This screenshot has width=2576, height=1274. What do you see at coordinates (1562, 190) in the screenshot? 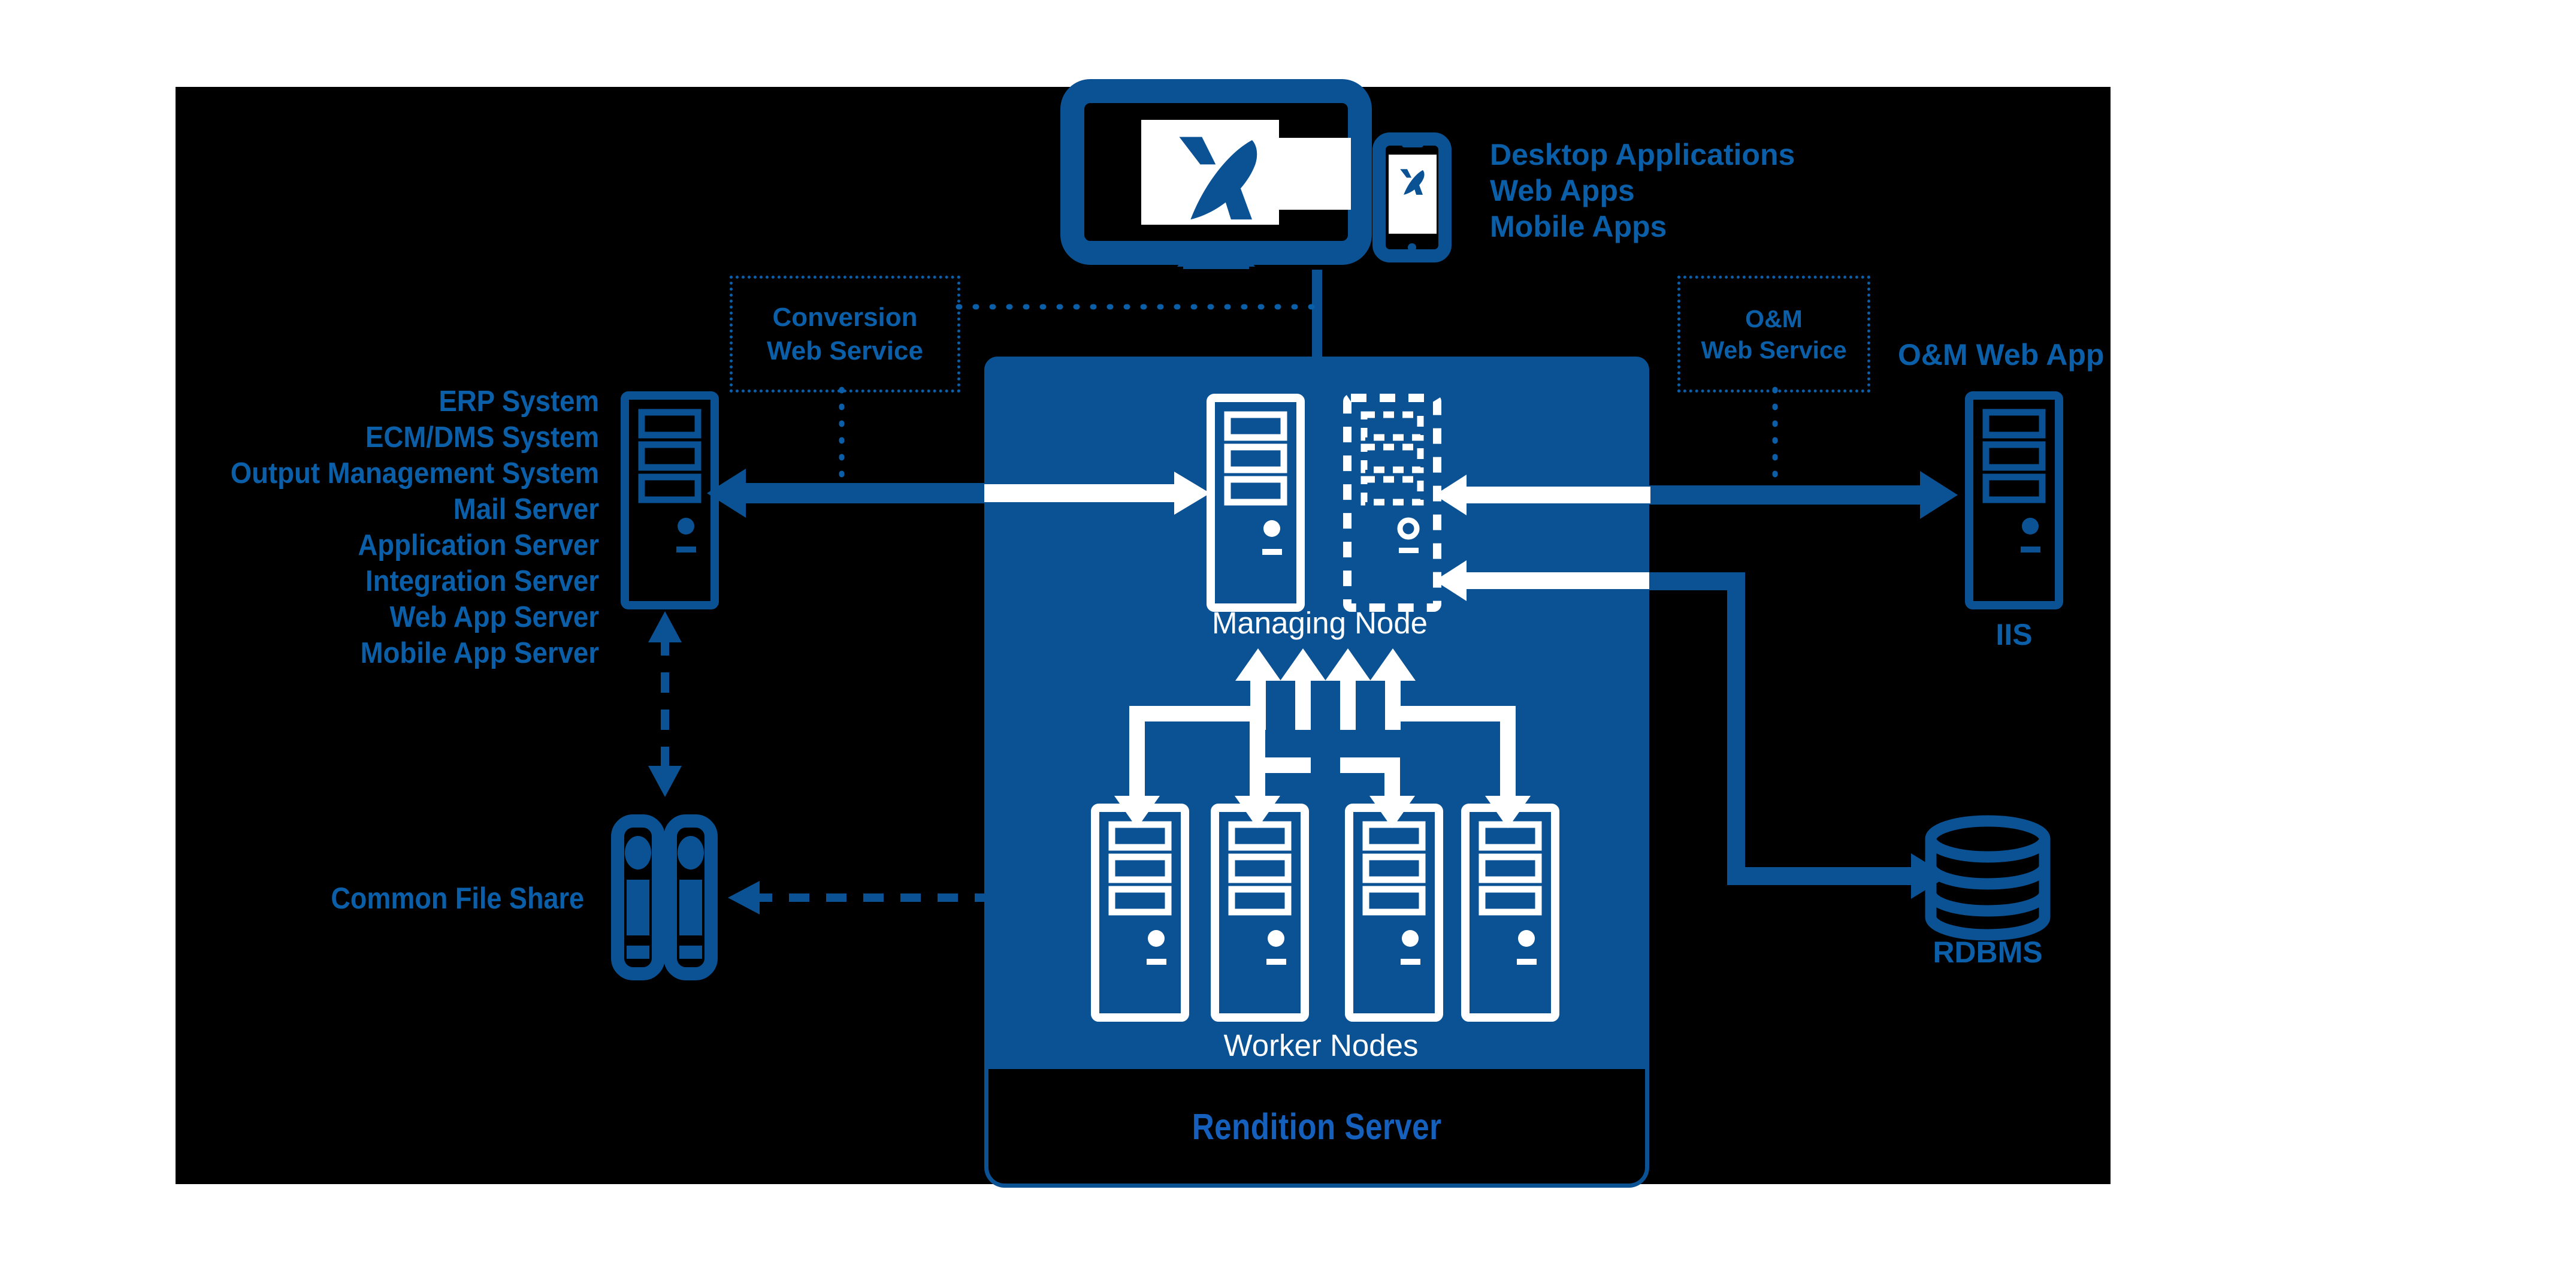
I see `client-label-web: Web Apps` at bounding box center [1562, 190].